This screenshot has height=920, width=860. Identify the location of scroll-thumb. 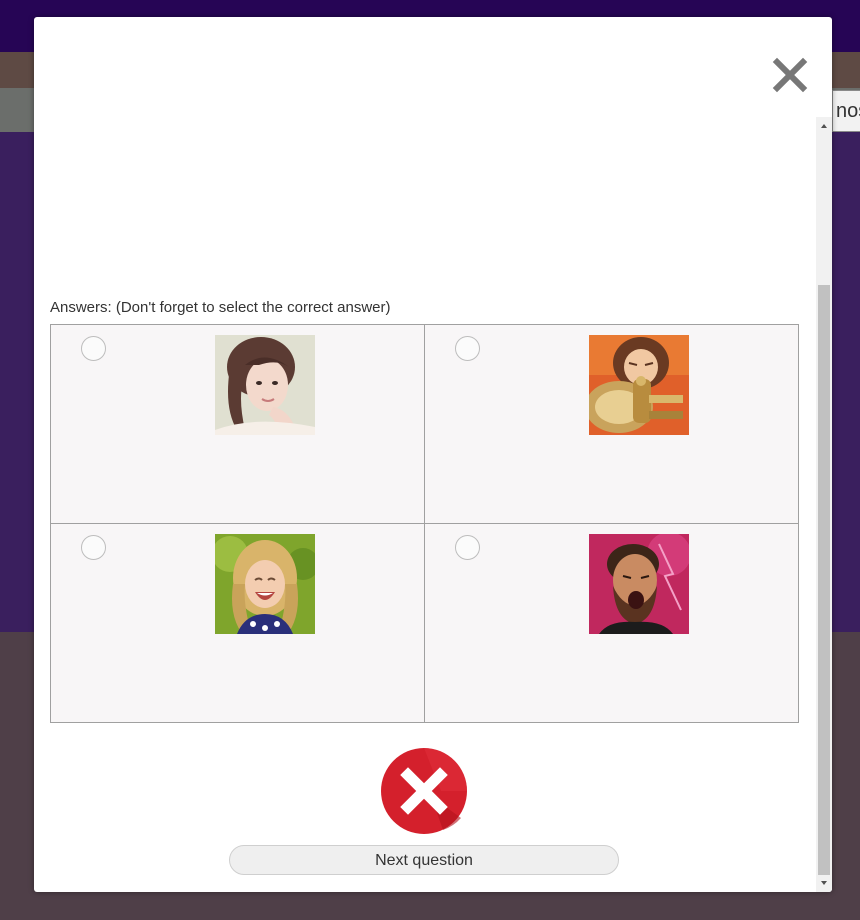
(824, 580).